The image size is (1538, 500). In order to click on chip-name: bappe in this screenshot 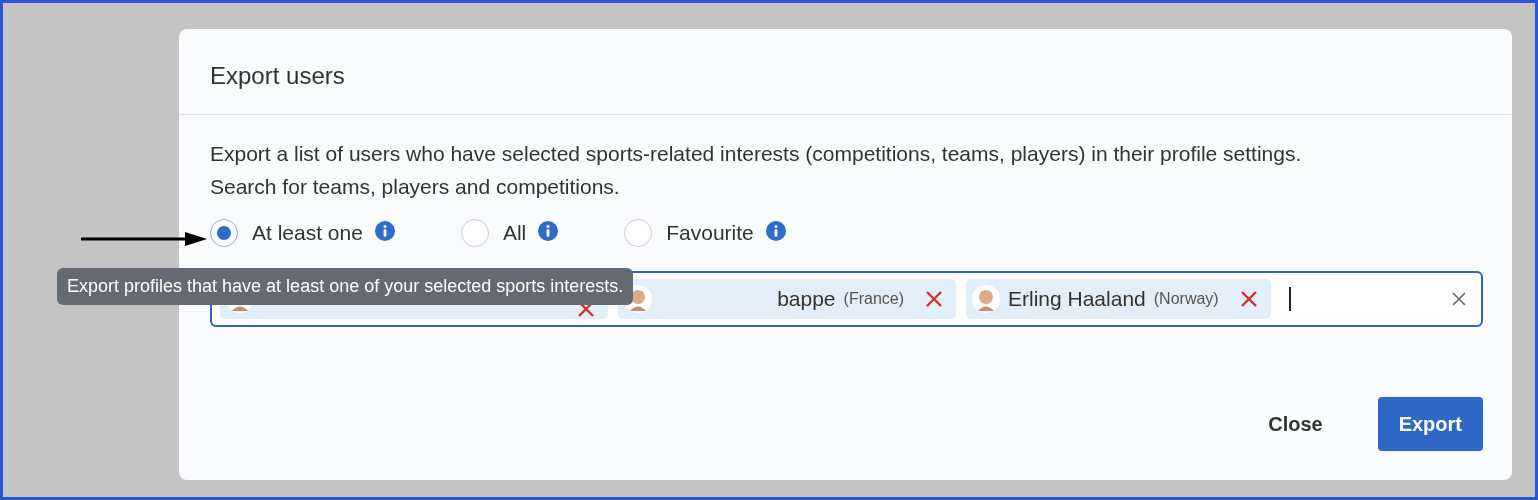, I will do `click(806, 299)`.